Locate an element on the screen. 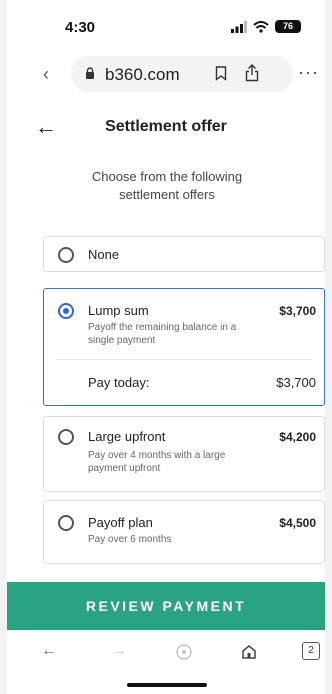  browser-back-icon: ‹ is located at coordinates (46, 74).